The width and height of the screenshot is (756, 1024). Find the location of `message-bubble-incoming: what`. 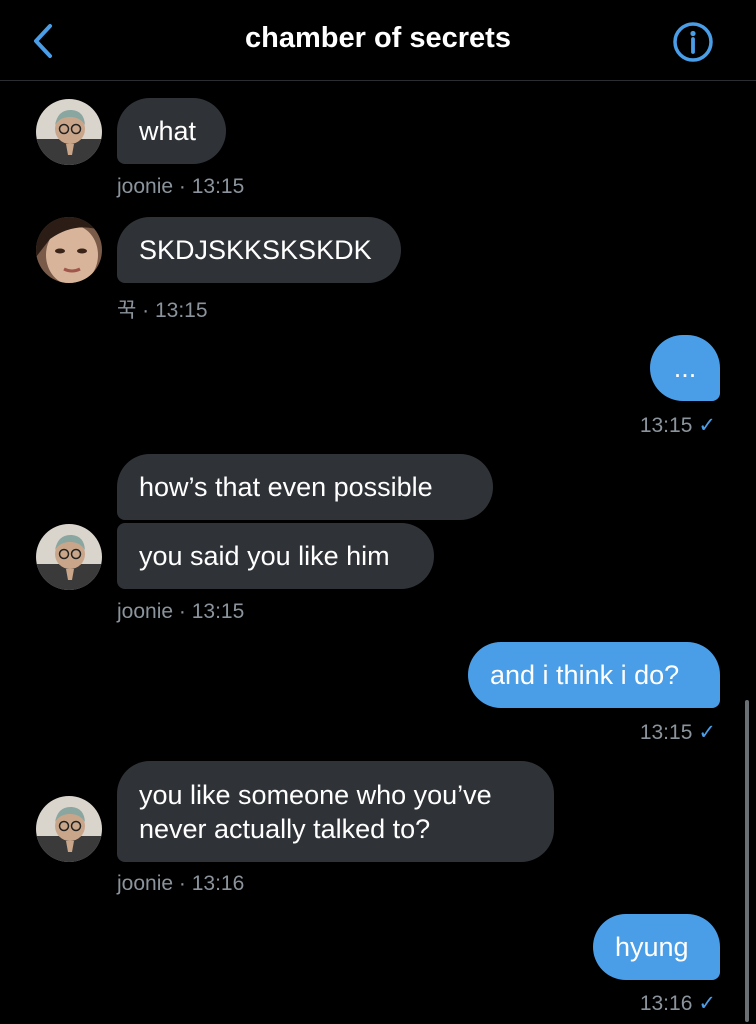

message-bubble-incoming: what is located at coordinates (171, 131).